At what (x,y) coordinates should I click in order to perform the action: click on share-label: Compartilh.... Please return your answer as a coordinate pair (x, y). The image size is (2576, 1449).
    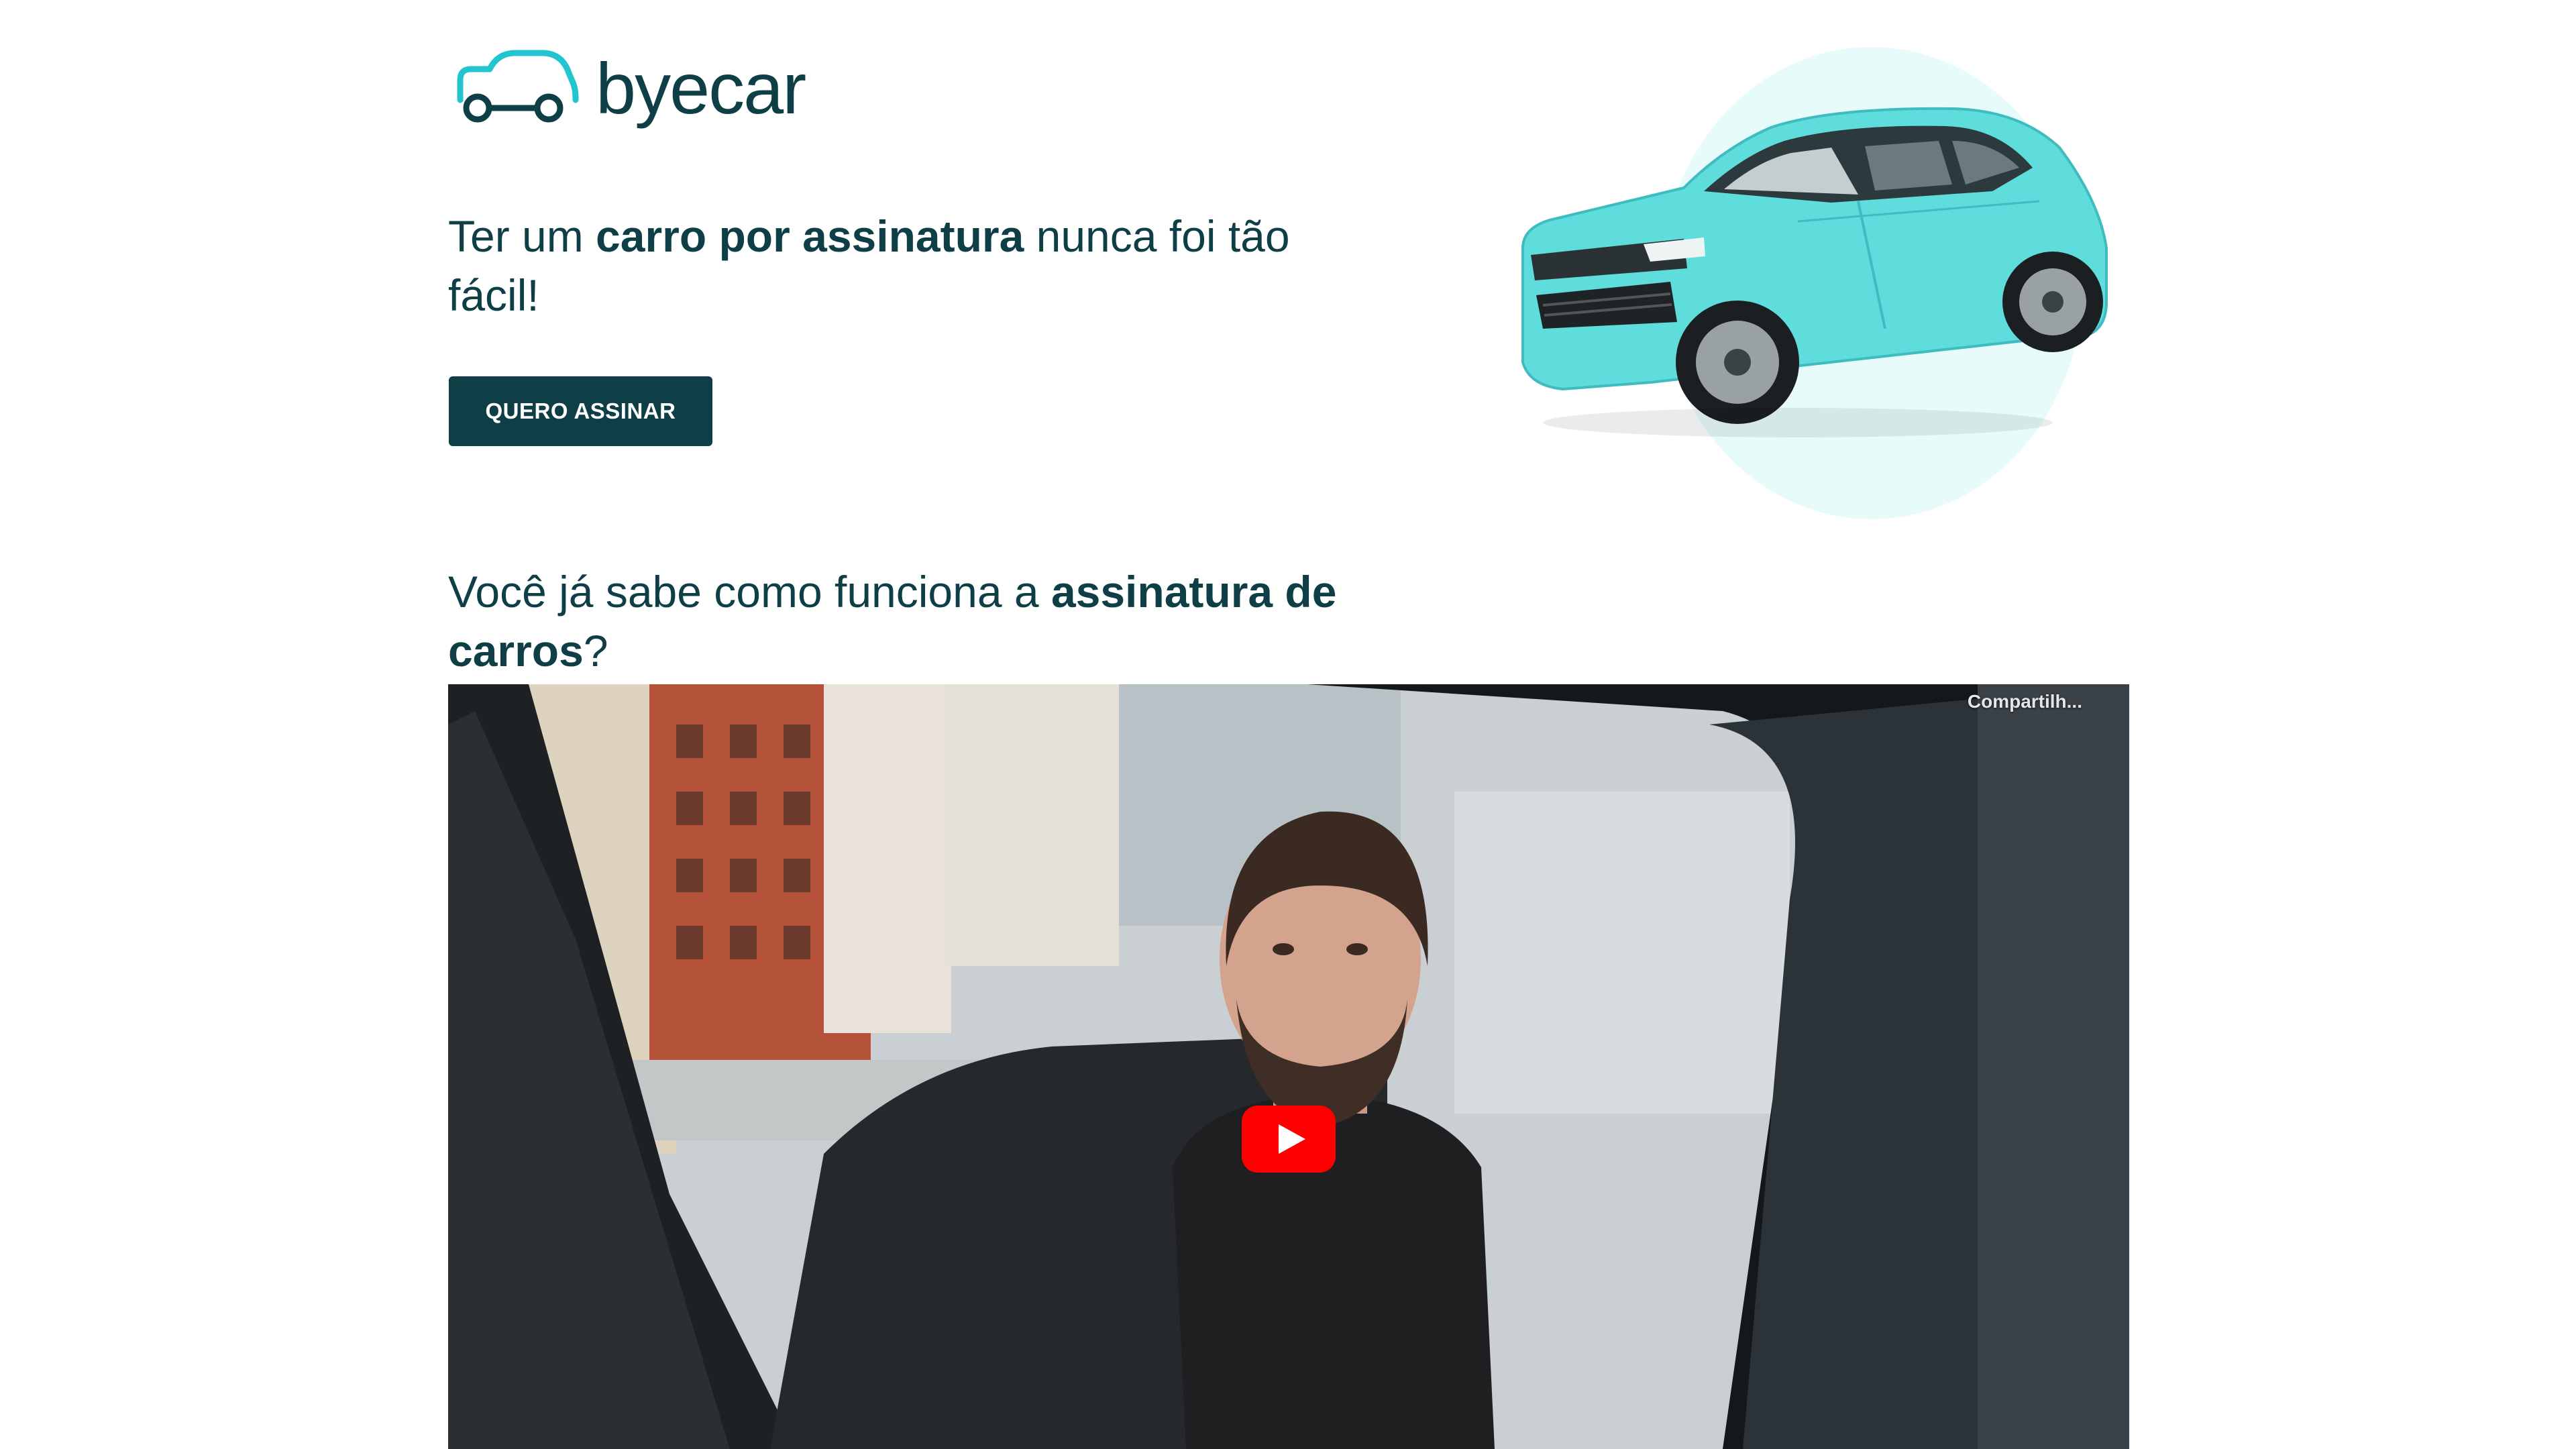
    Looking at the image, I should click on (2025, 701).